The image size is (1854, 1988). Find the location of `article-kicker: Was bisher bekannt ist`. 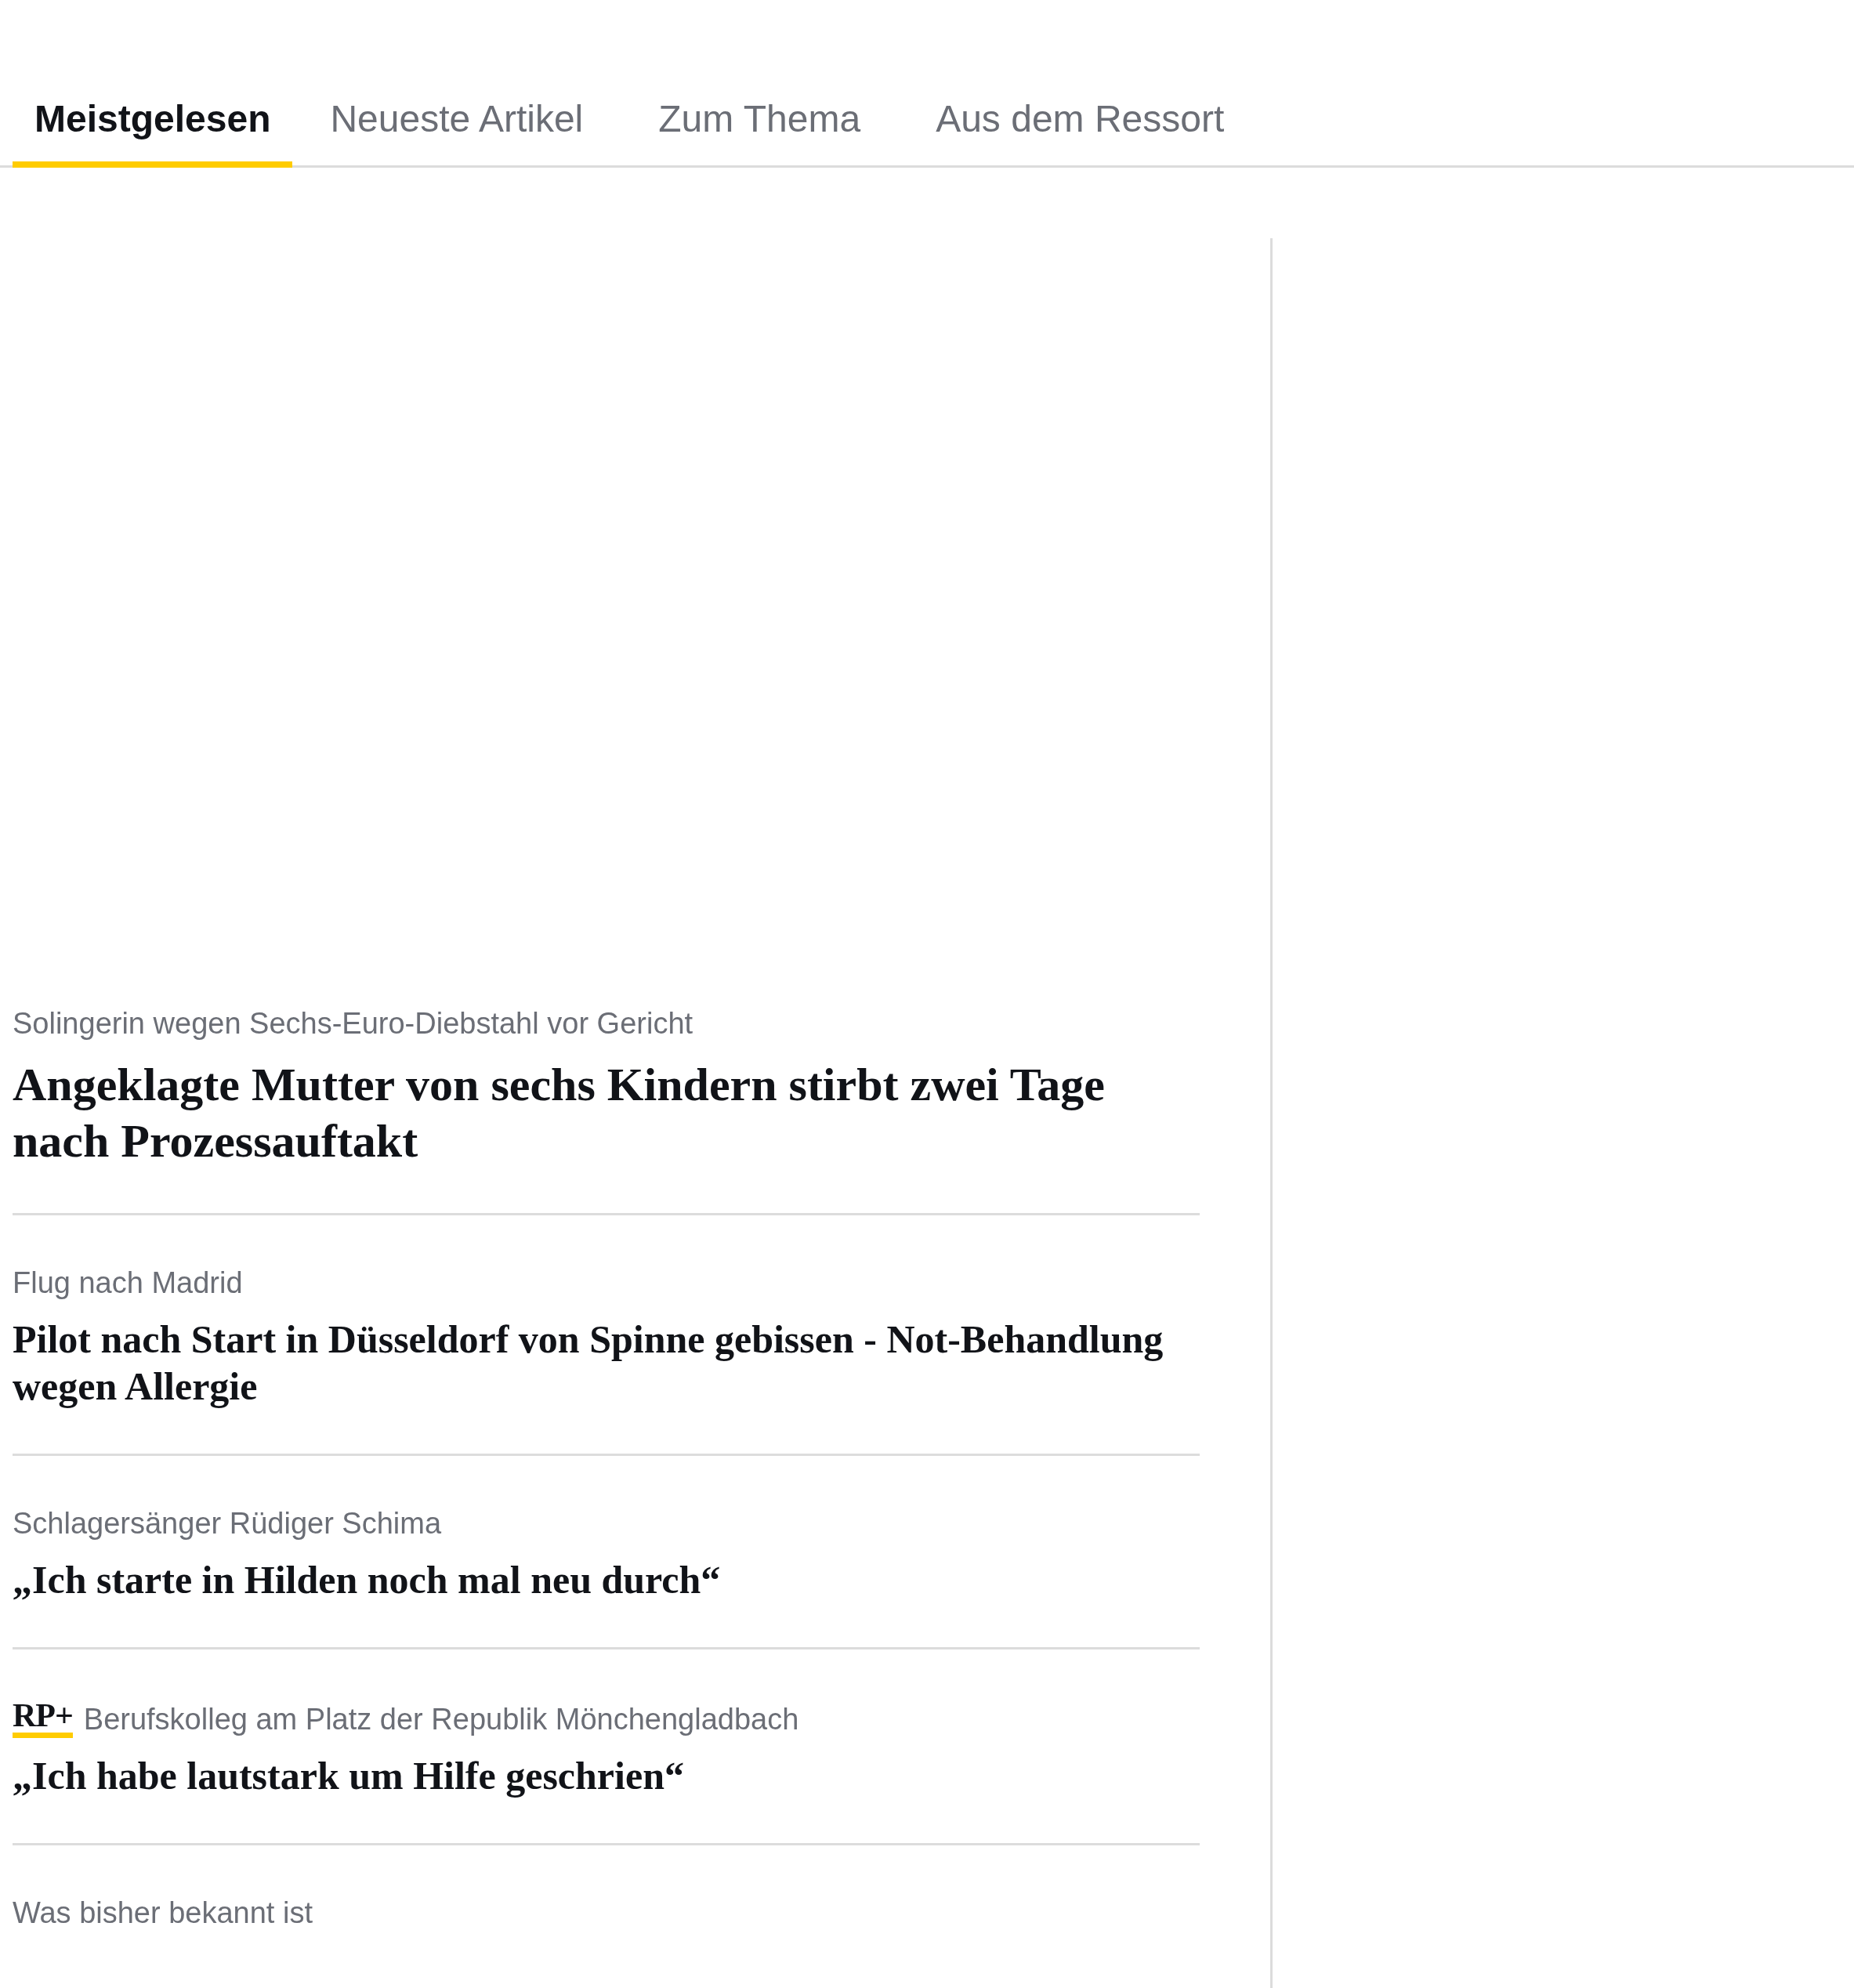

article-kicker: Was bisher bekannt ist is located at coordinates (163, 1913).